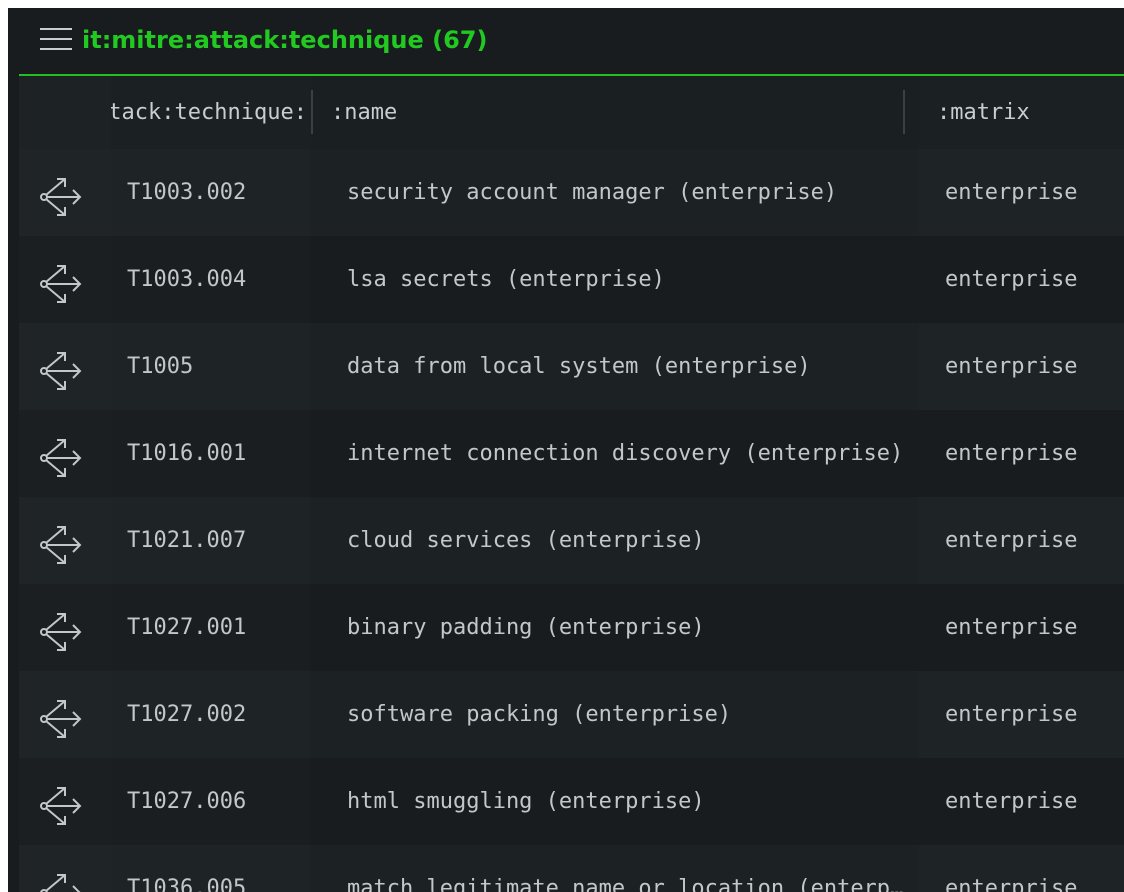  What do you see at coordinates (211, 627) in the screenshot?
I see `cell-technique: T1027.001` at bounding box center [211, 627].